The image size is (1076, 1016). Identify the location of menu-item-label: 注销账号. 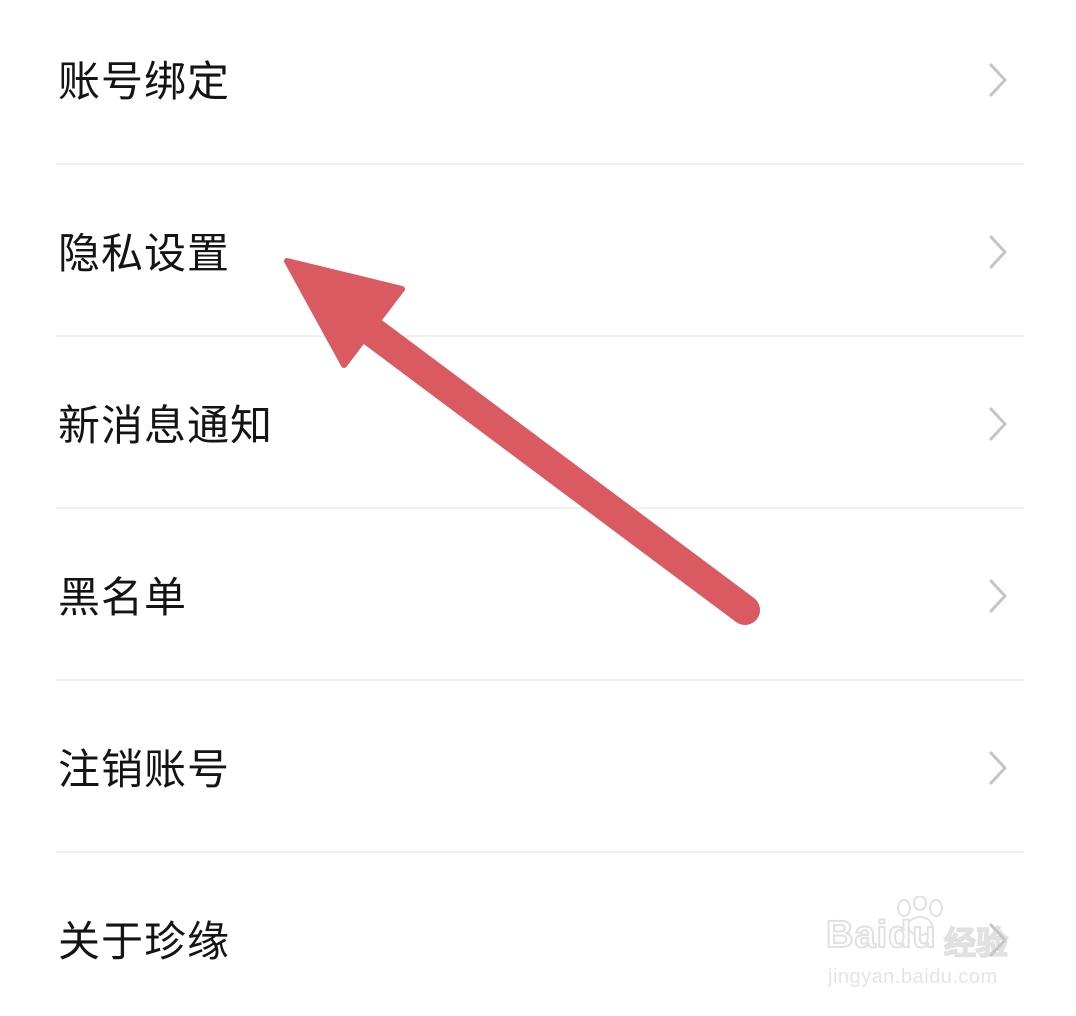
(144, 769).